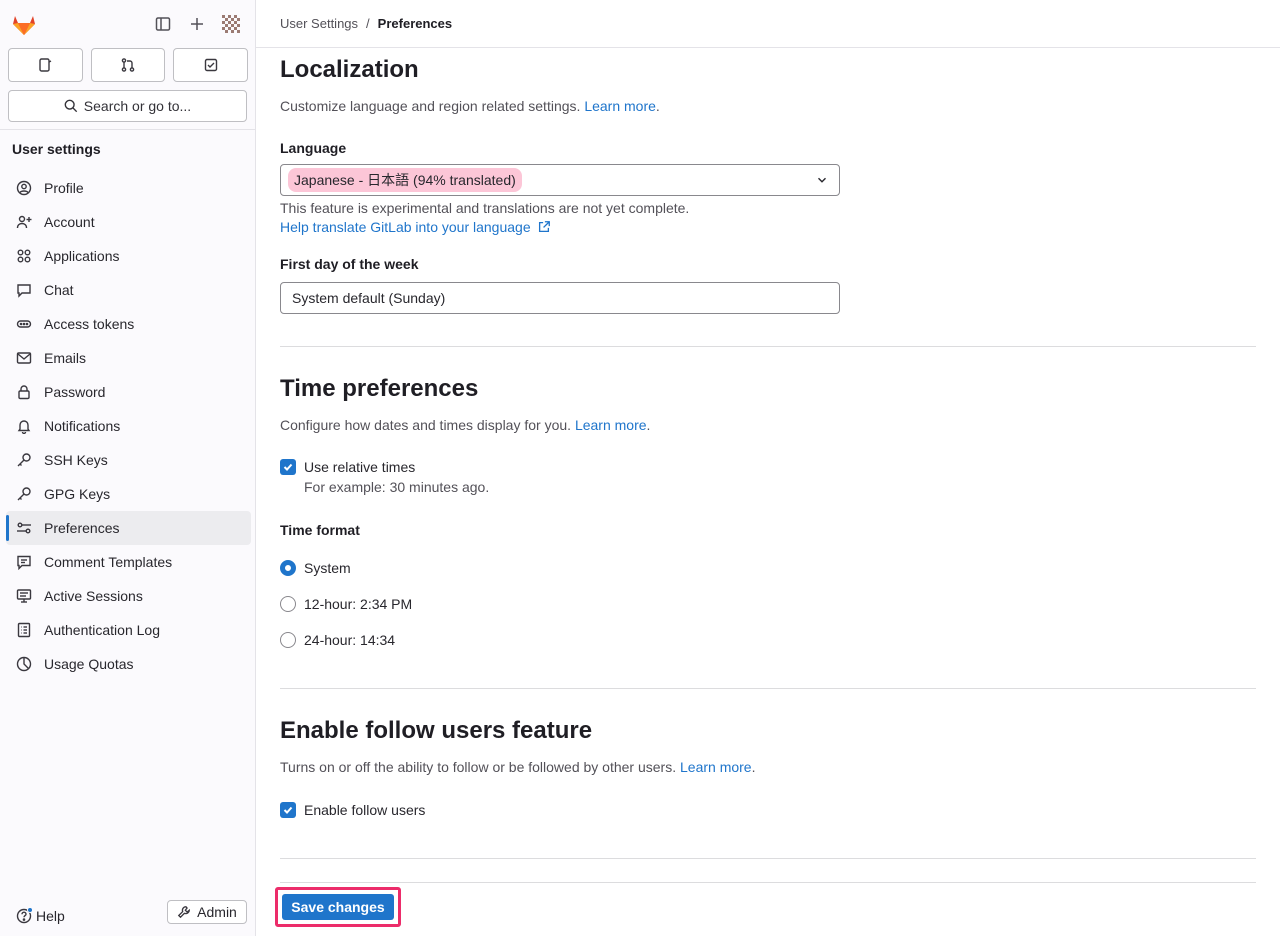  I want to click on sidebar-item-access-tokens: Access tokens, so click(128, 324).